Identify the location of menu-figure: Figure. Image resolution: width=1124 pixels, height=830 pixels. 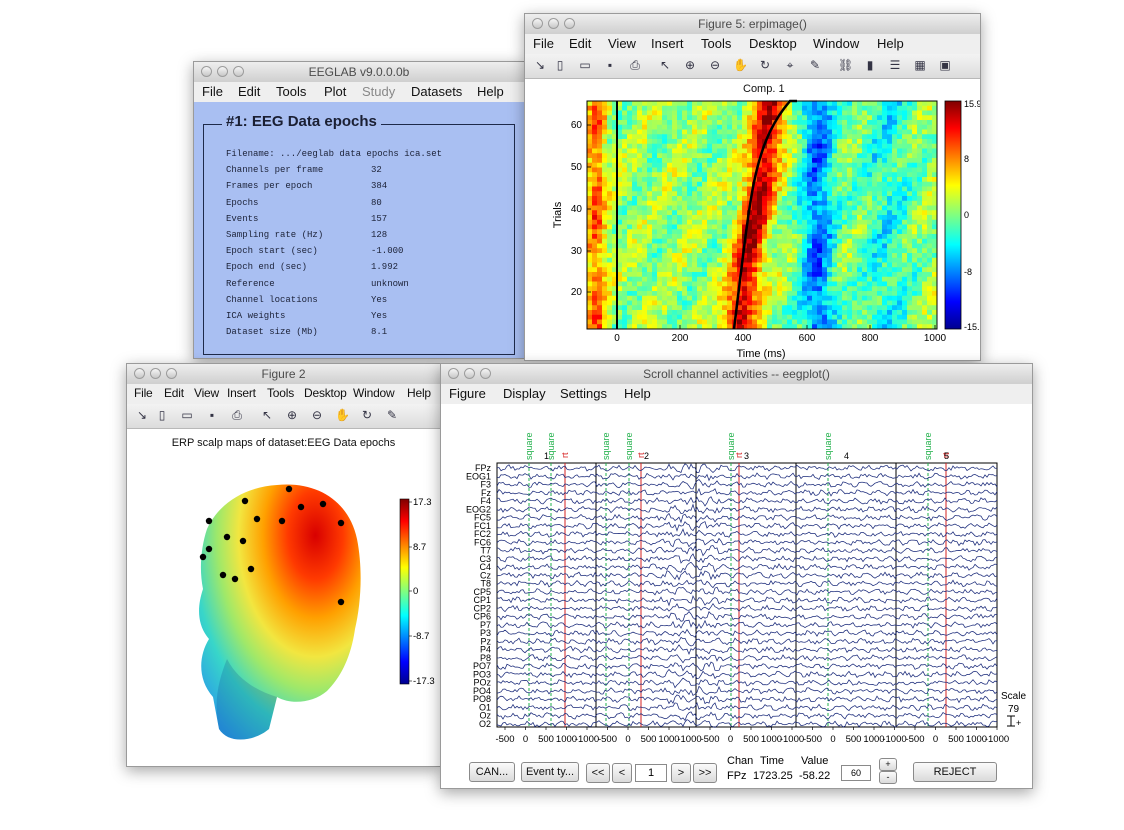
(467, 393).